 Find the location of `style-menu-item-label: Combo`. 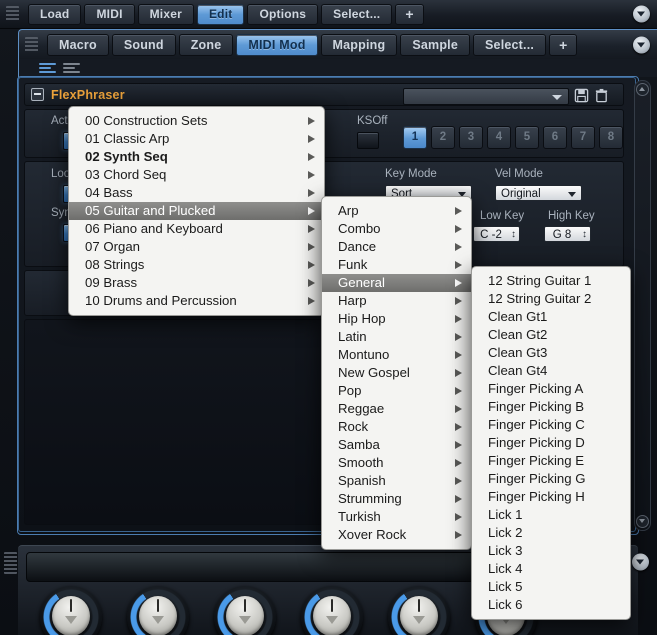

style-menu-item-label: Combo is located at coordinates (359, 228).